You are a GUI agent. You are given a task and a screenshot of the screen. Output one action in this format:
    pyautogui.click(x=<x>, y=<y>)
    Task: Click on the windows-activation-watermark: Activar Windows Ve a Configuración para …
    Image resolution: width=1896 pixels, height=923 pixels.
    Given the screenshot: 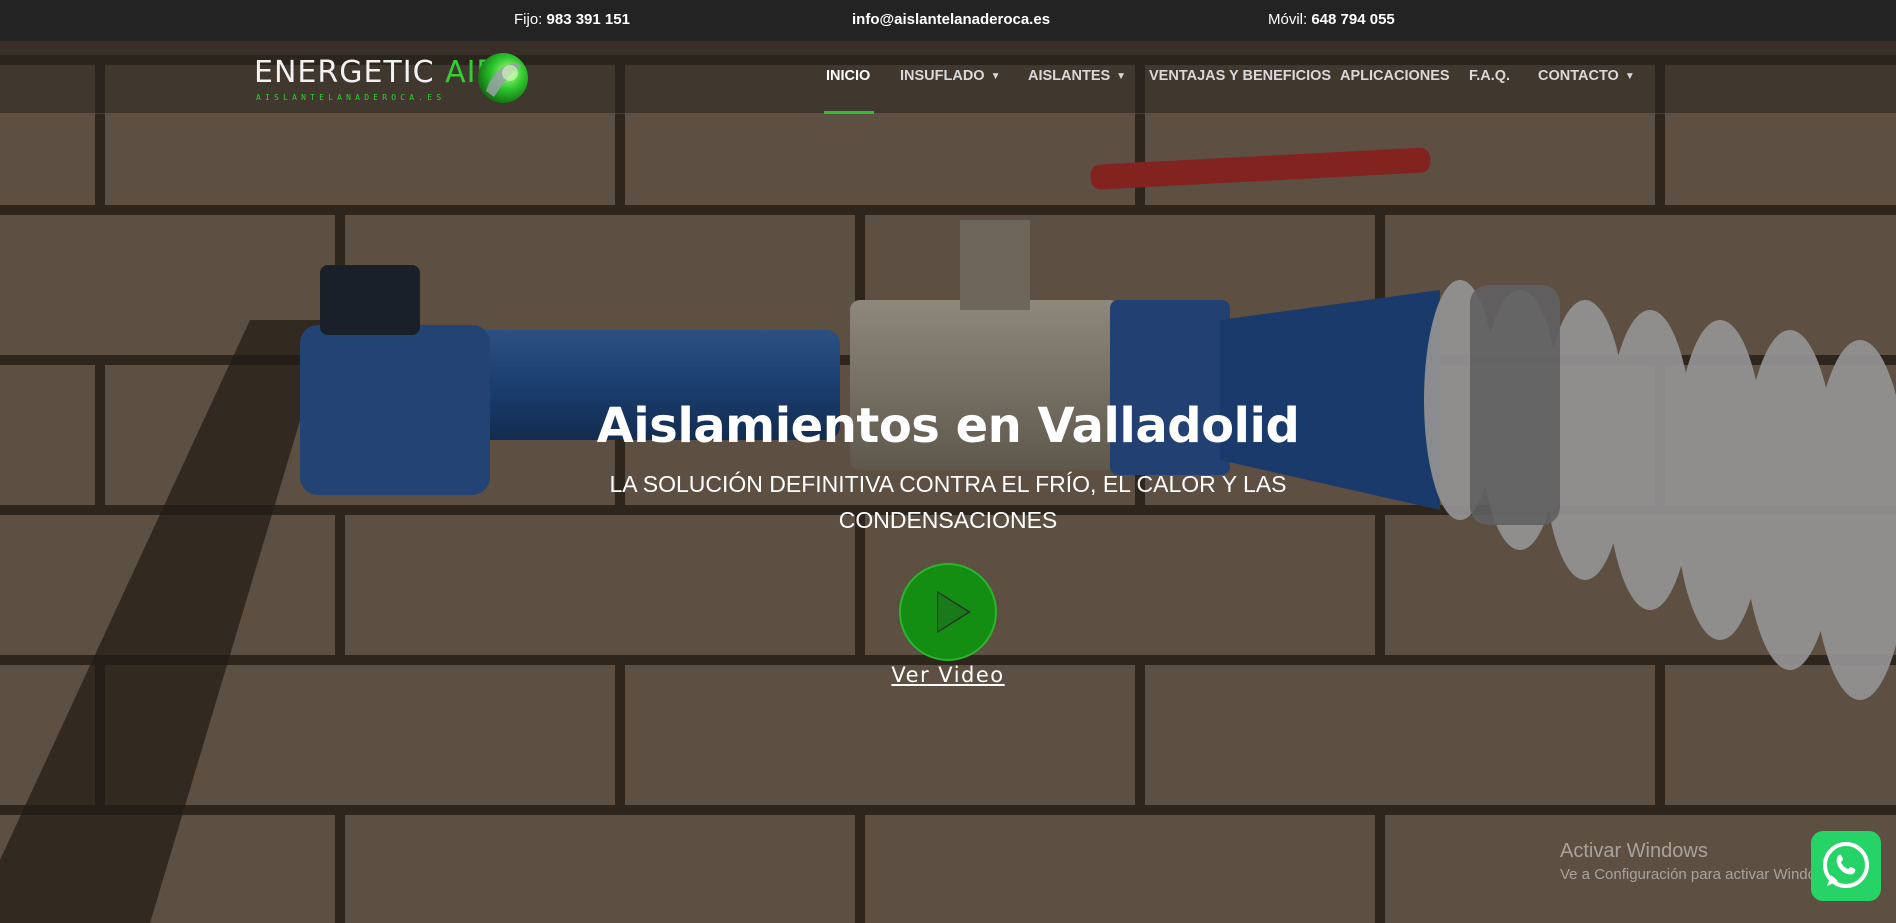 What is the action you would take?
    pyautogui.click(x=1699, y=861)
    